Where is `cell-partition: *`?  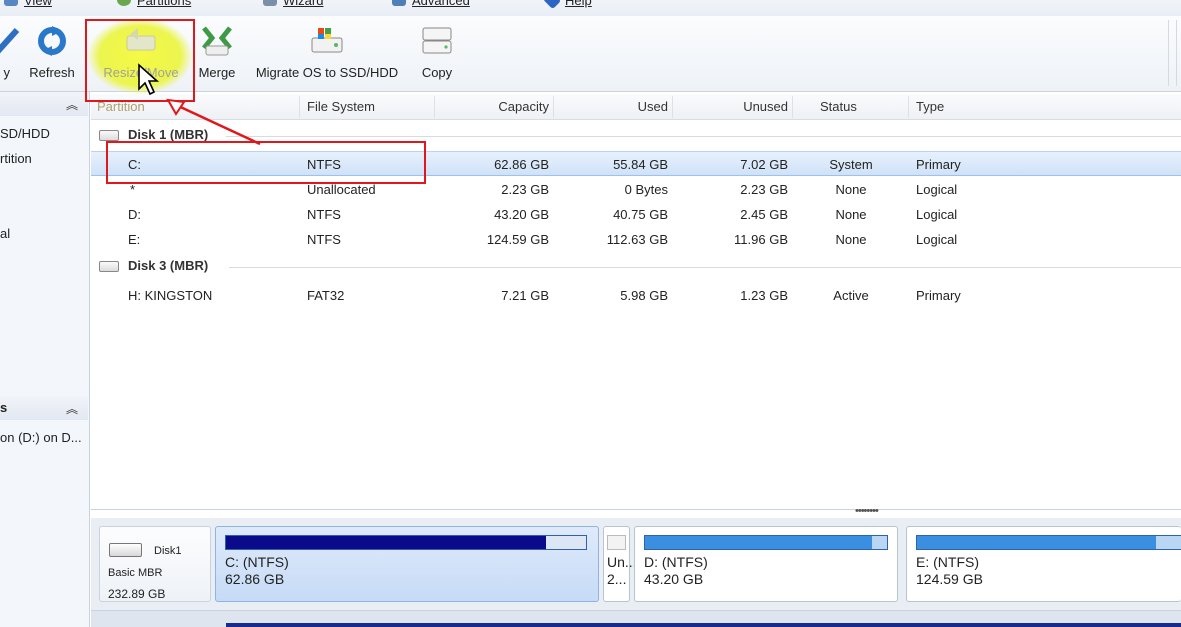
cell-partition: * is located at coordinates (133, 189).